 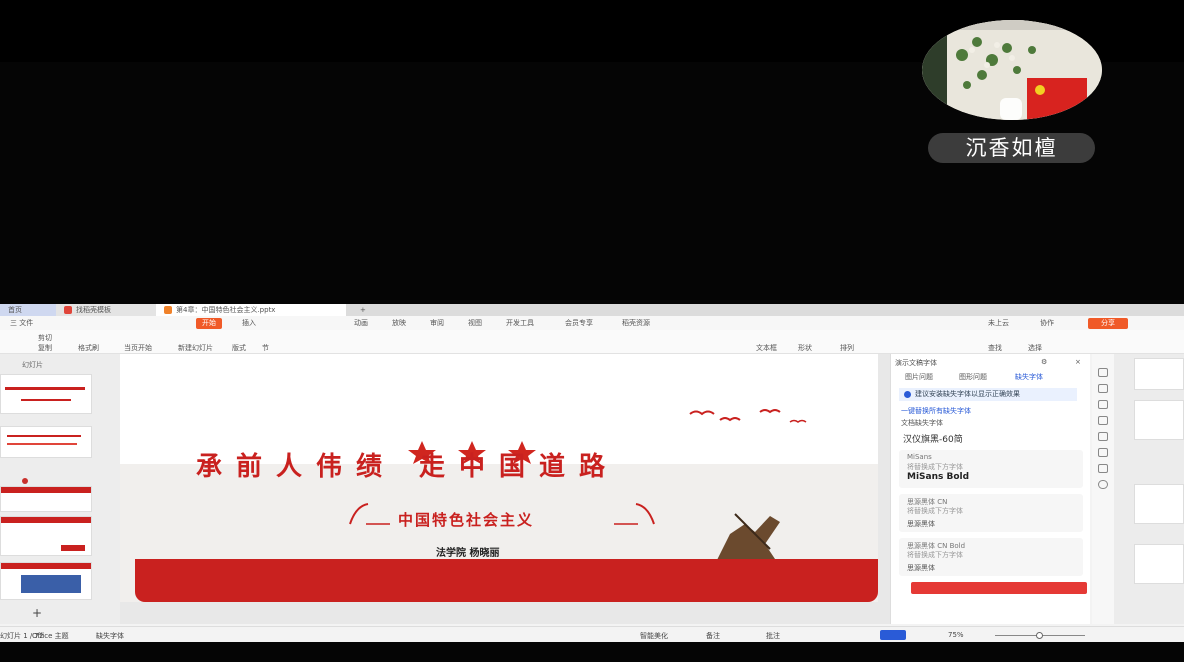 What do you see at coordinates (636, 323) in the screenshot?
I see `menu-resources: 稻壳资源` at bounding box center [636, 323].